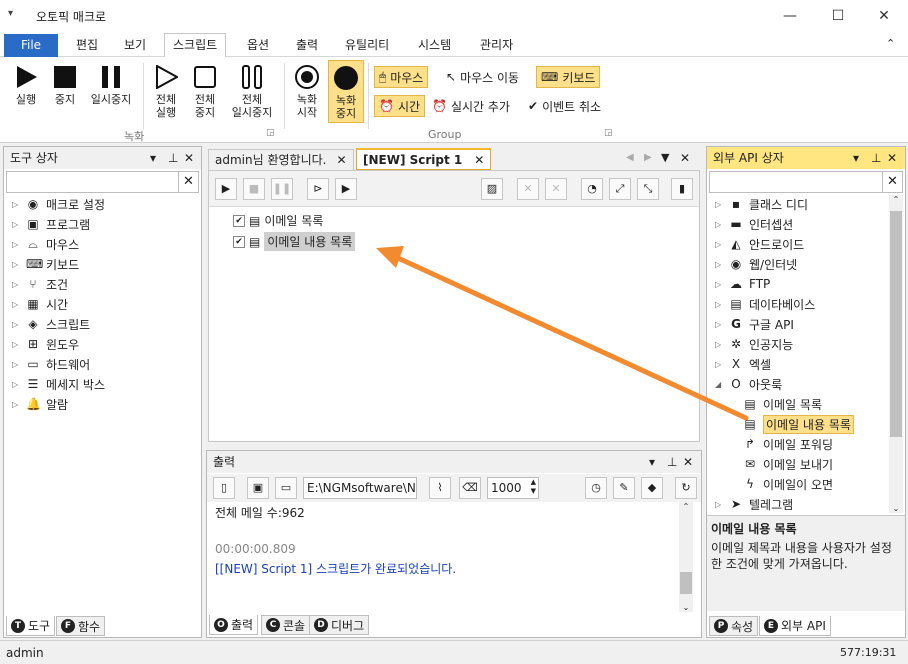 This screenshot has width=908, height=664. I want to click on status-time: 577:19:31, so click(868, 652).